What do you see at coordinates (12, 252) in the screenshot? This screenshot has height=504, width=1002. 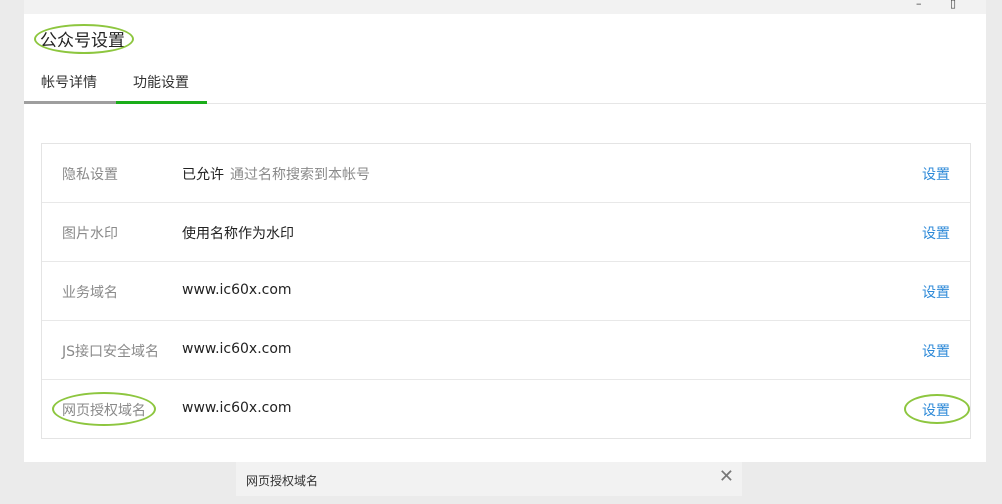 I see `left-margin` at bounding box center [12, 252].